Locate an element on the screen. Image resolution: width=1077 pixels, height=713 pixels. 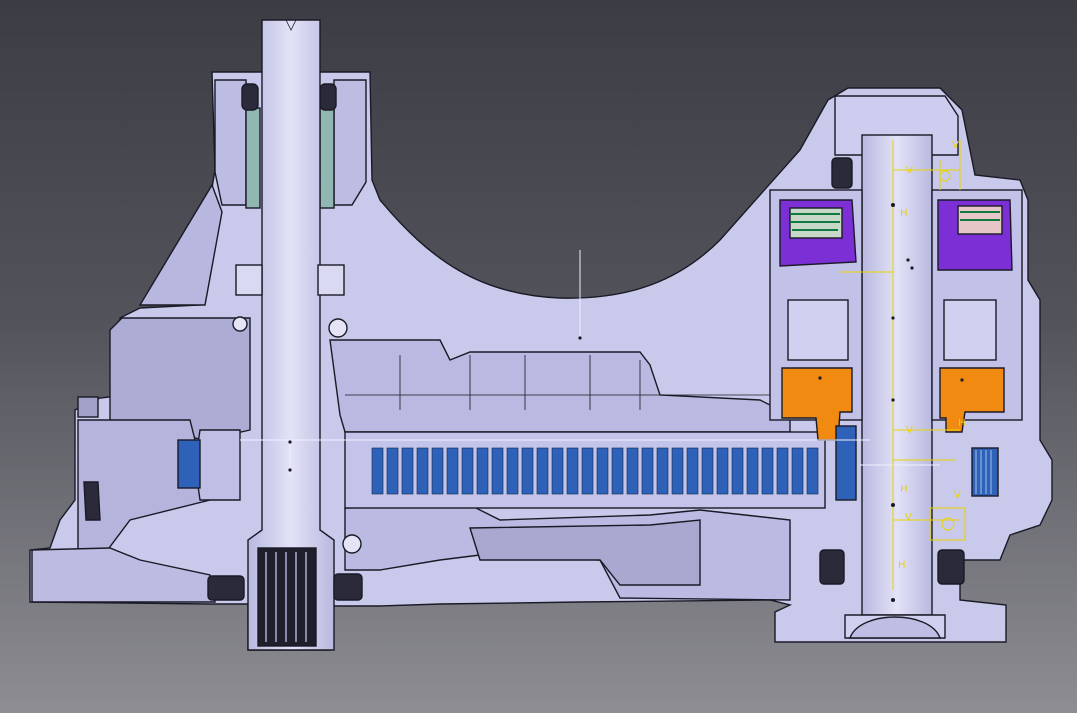
axis-label-h-1: H is located at coordinates (904, 213).